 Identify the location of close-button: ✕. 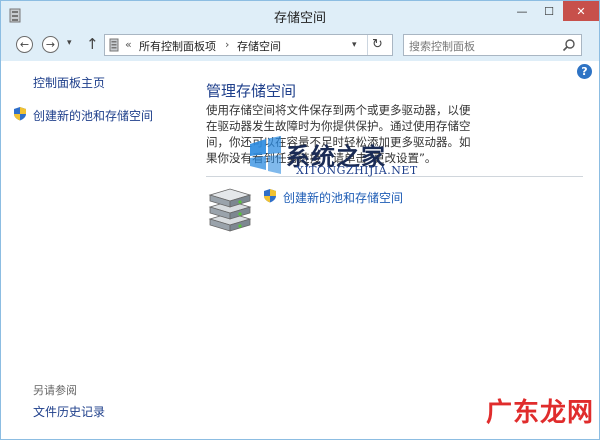
(581, 11).